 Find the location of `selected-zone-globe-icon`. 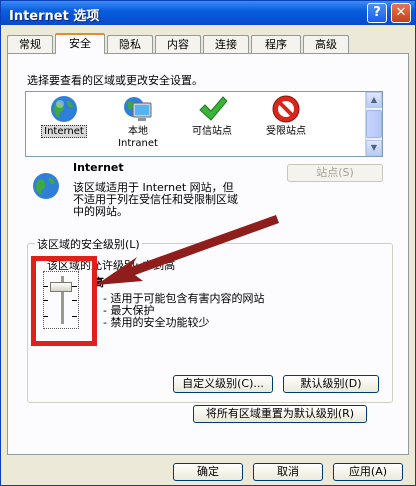

selected-zone-globe-icon is located at coordinates (46, 186).